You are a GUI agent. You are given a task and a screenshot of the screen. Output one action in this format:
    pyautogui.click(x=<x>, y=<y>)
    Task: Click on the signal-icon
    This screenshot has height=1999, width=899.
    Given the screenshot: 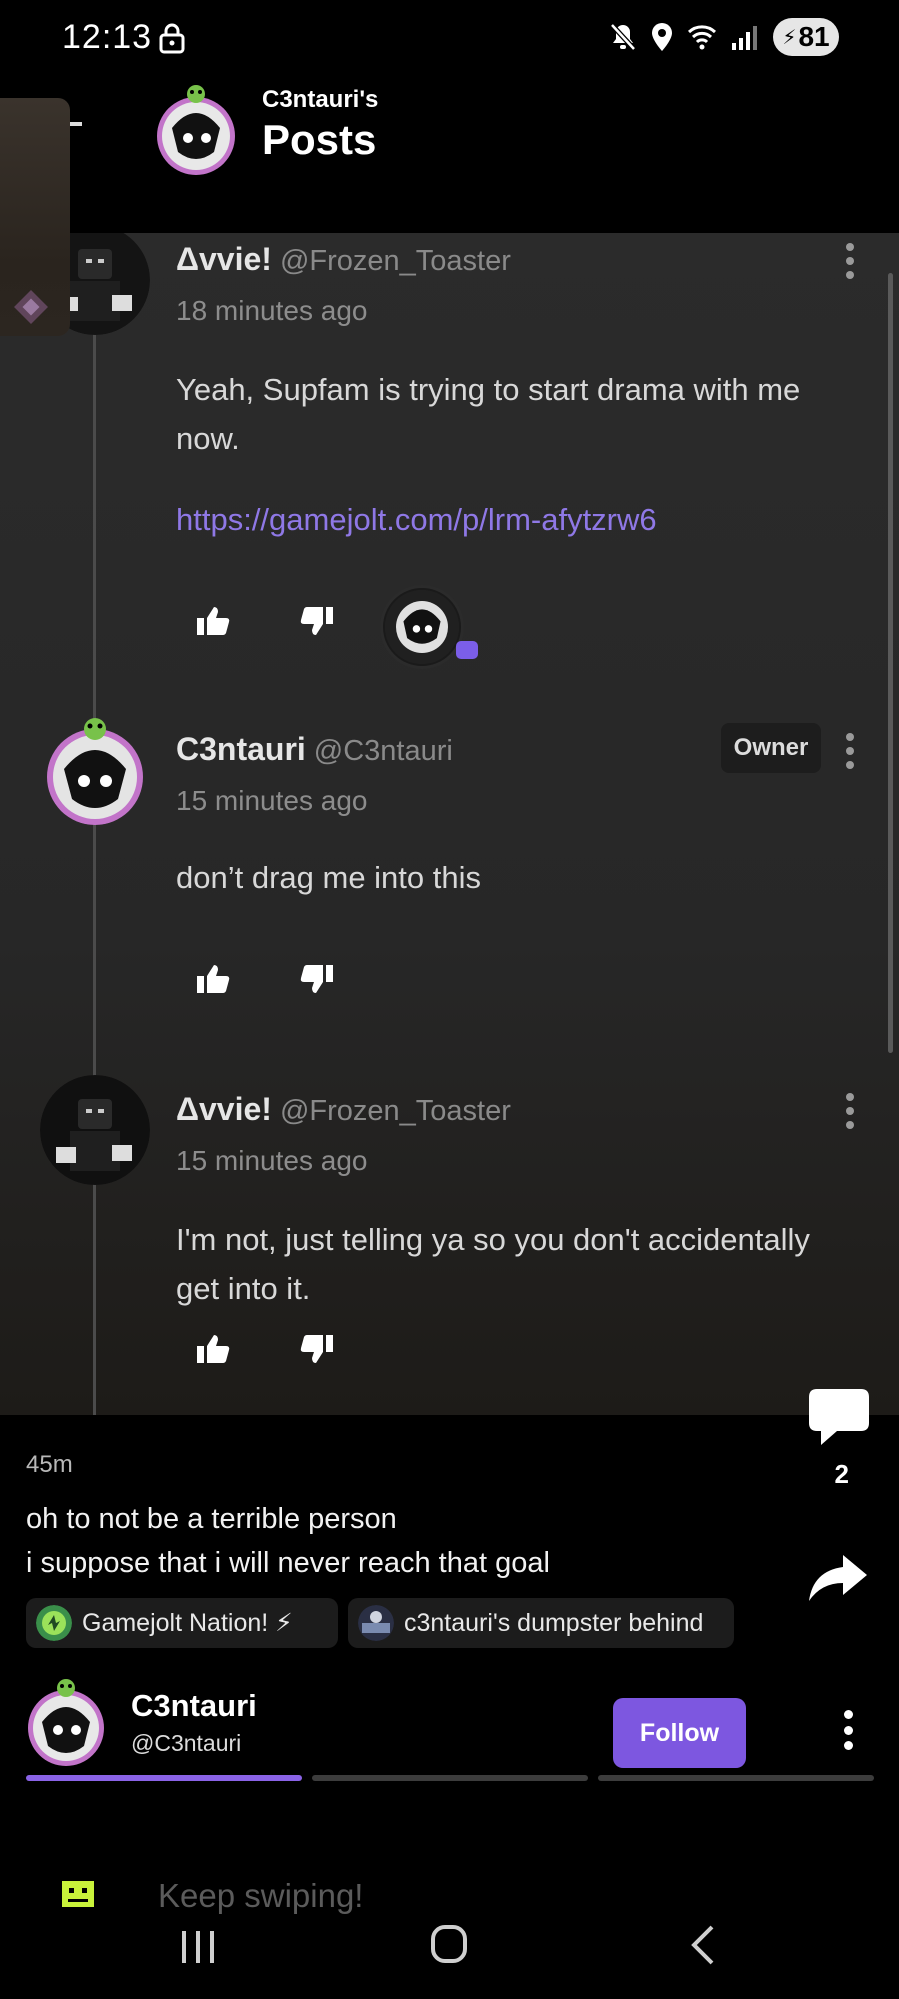 What is the action you would take?
    pyautogui.click(x=744, y=38)
    